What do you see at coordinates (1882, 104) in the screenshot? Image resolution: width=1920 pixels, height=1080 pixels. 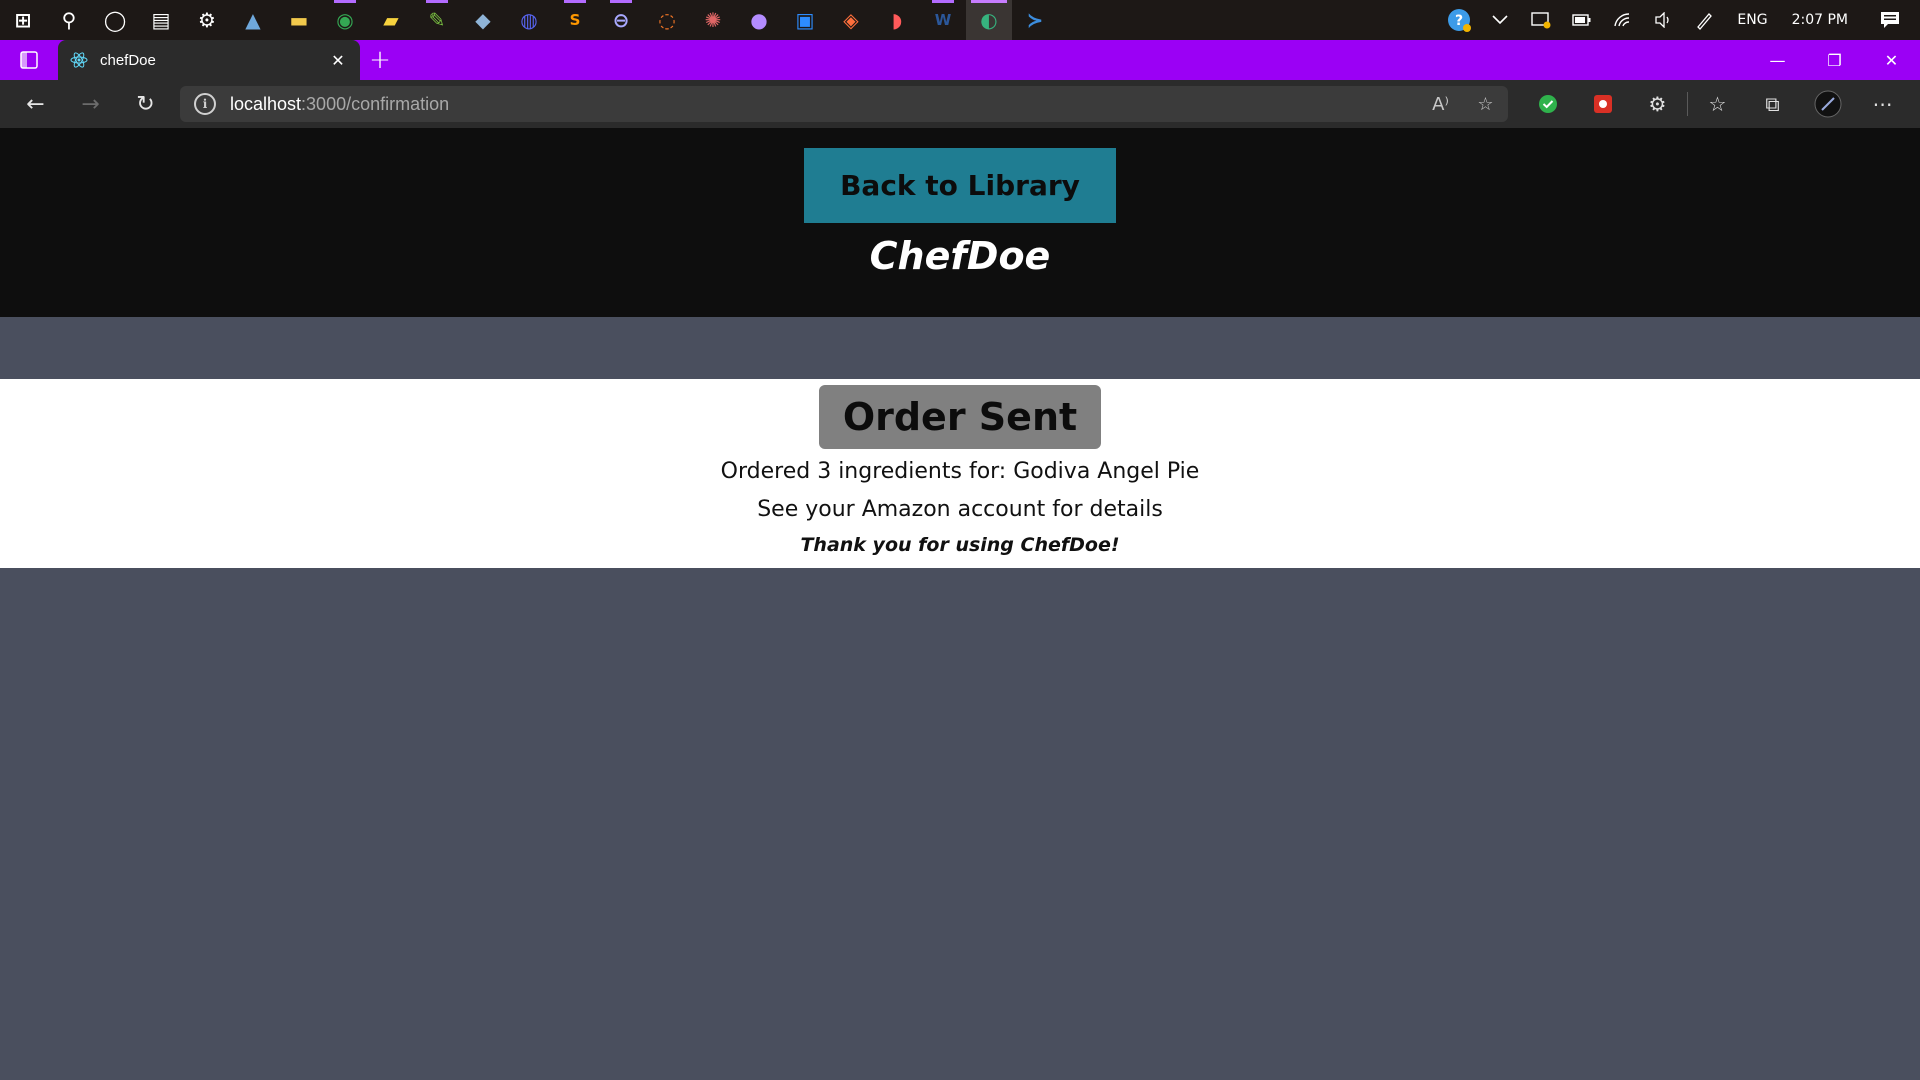 I see `more-options-icon: ⋯` at bounding box center [1882, 104].